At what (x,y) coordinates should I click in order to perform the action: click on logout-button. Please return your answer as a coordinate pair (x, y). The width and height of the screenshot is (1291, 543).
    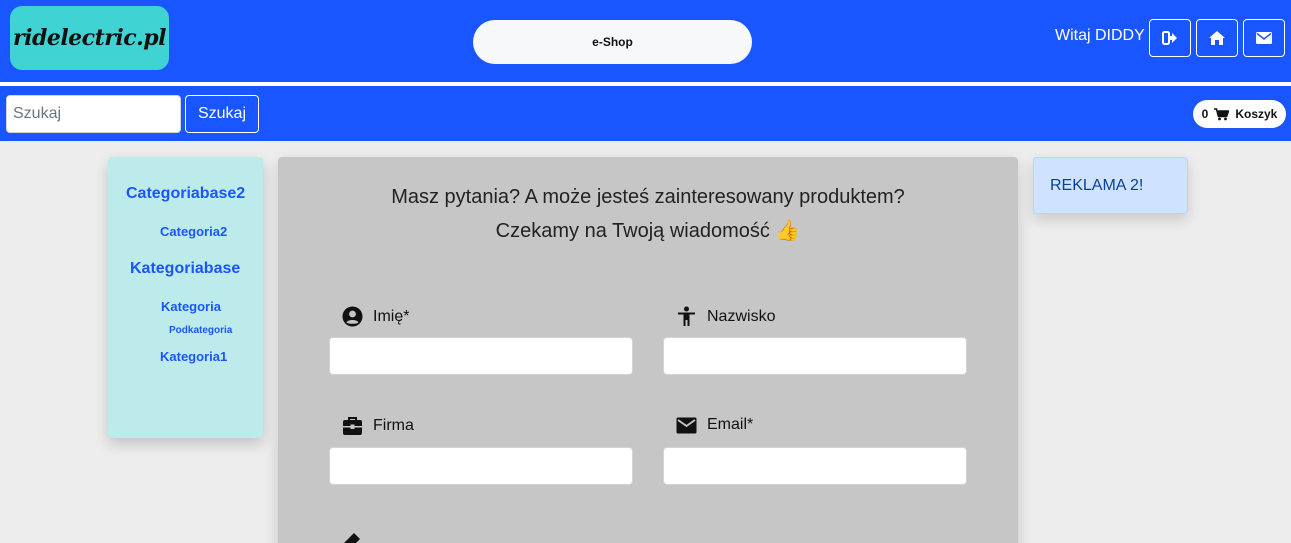
    Looking at the image, I should click on (1170, 38).